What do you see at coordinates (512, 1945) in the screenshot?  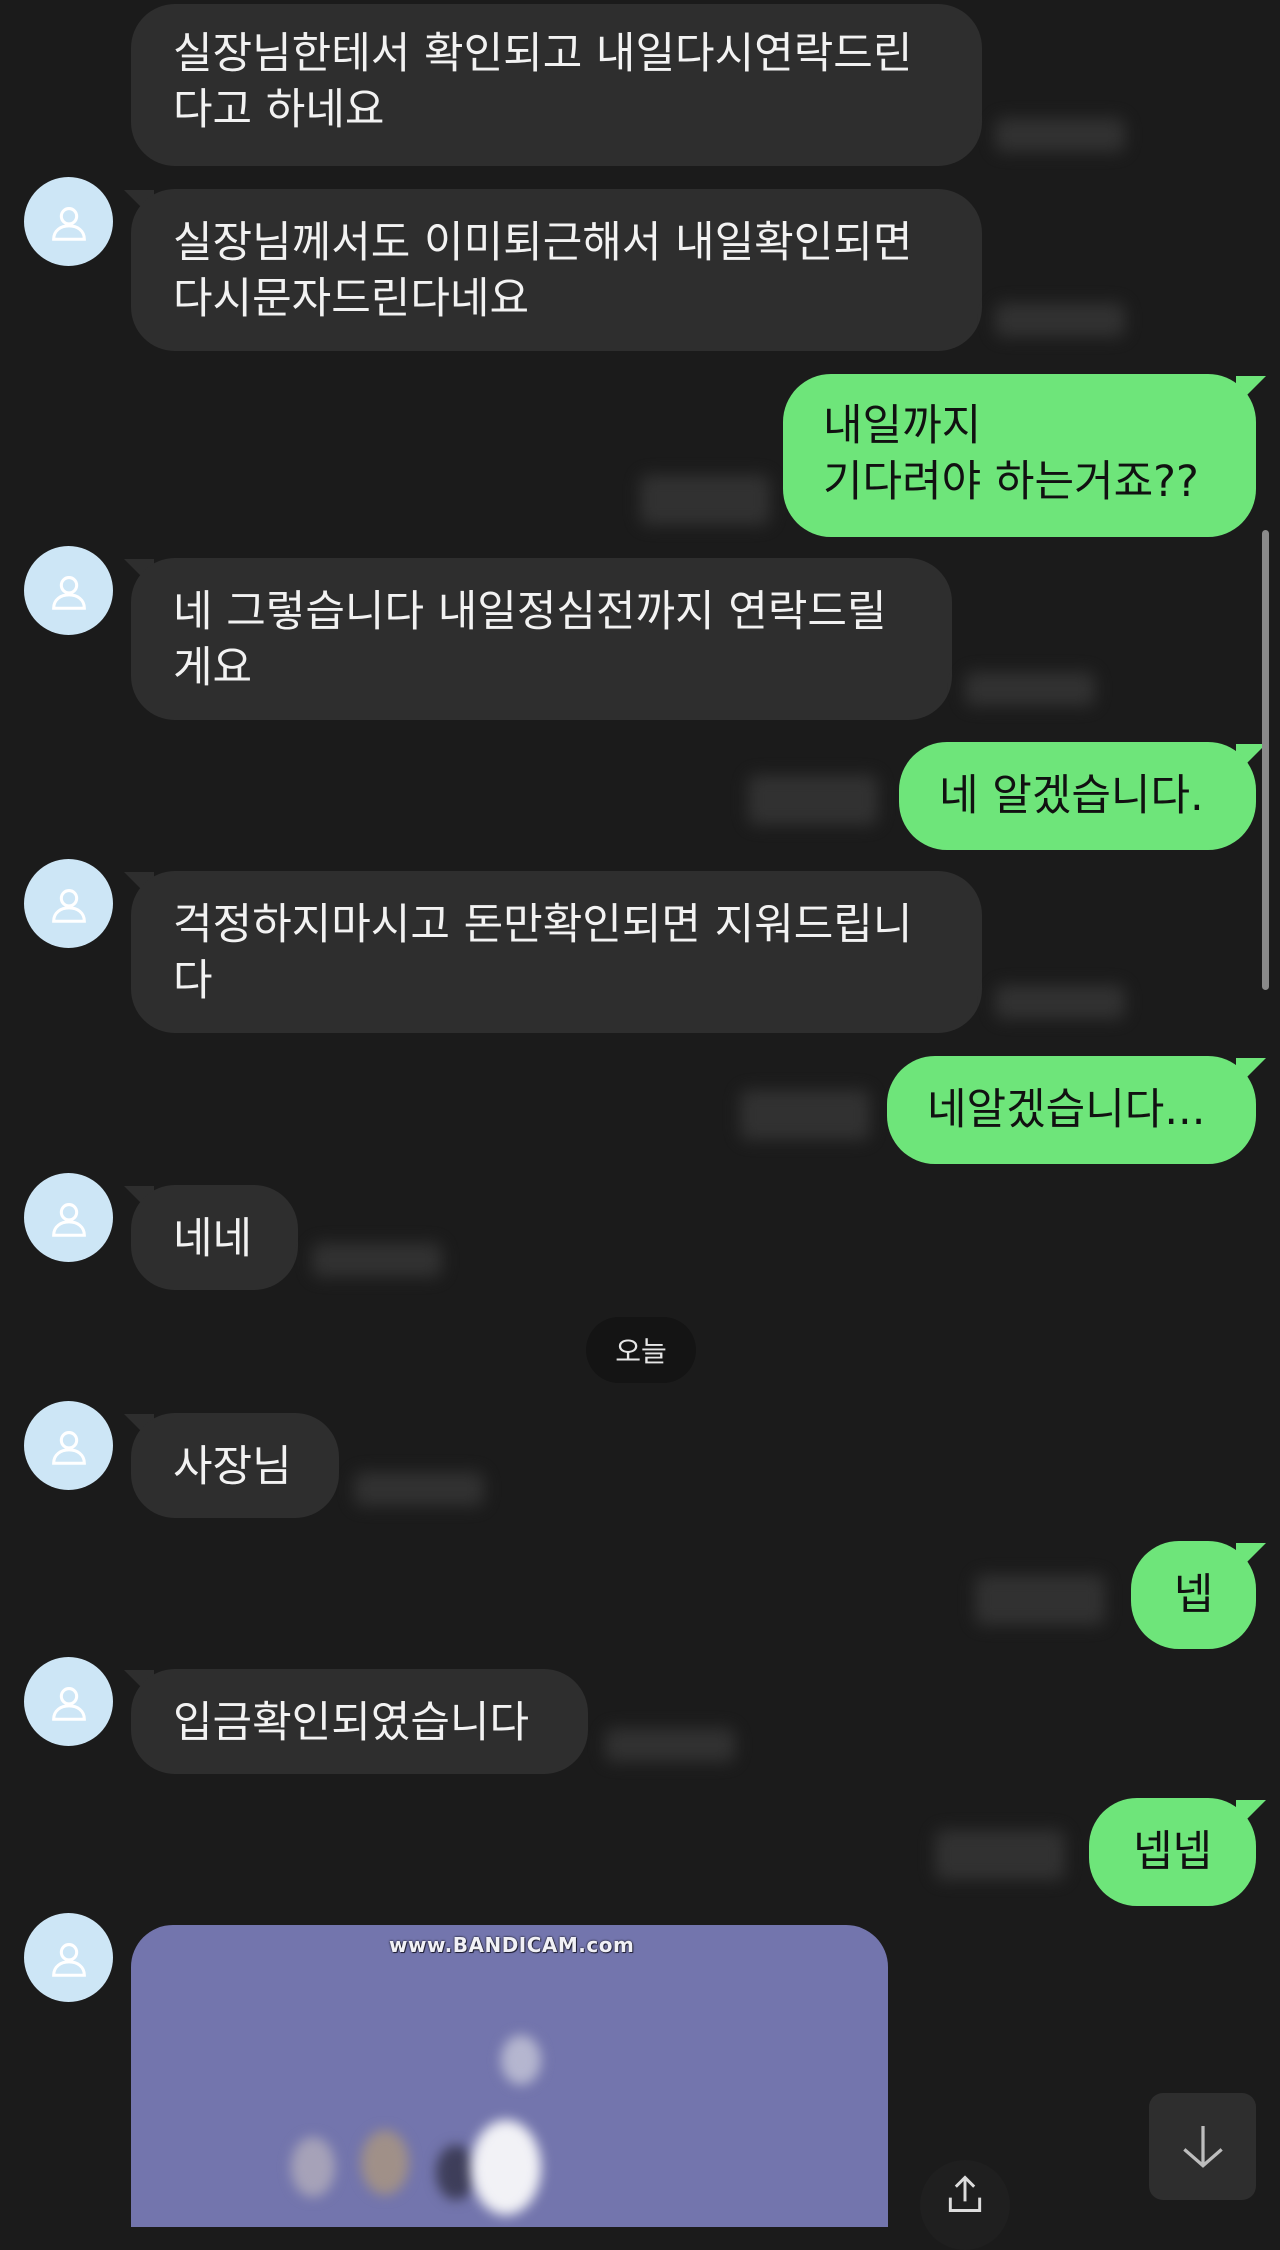 I see `watermark: www.BANDICAM.com` at bounding box center [512, 1945].